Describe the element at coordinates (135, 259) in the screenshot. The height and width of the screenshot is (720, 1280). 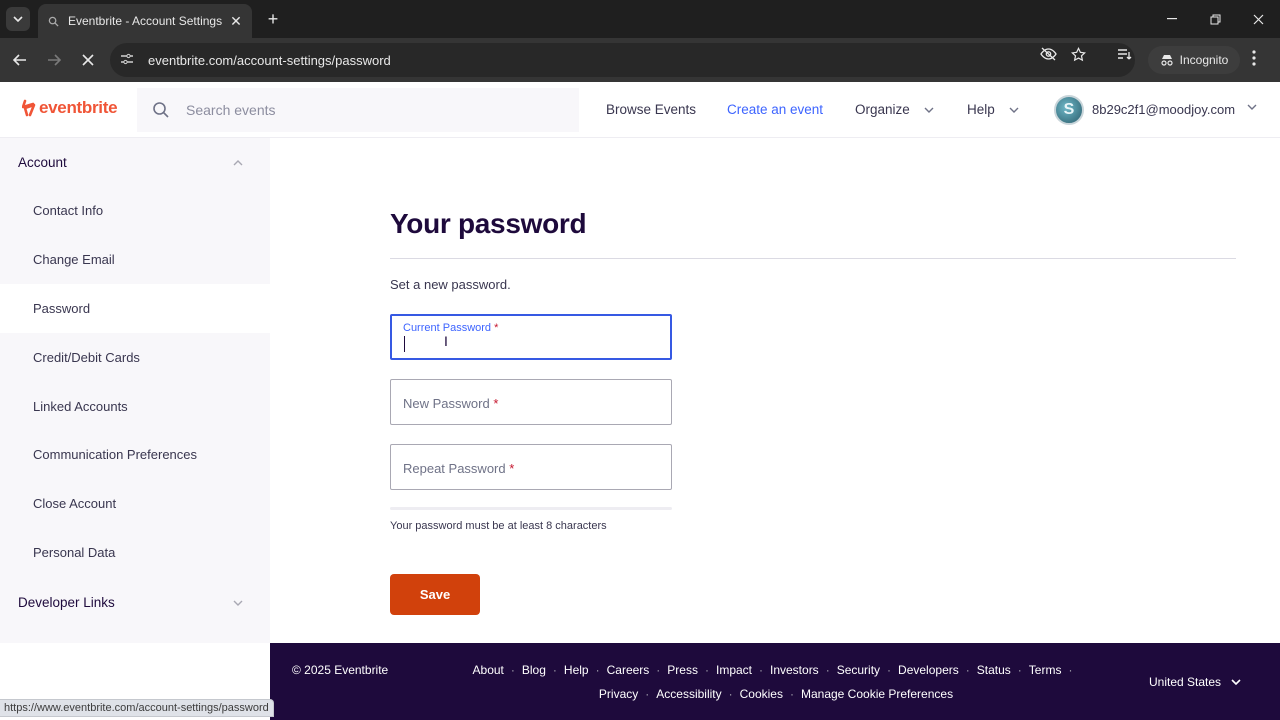
I see `sidebar-item-change-email: Change Email` at that location.